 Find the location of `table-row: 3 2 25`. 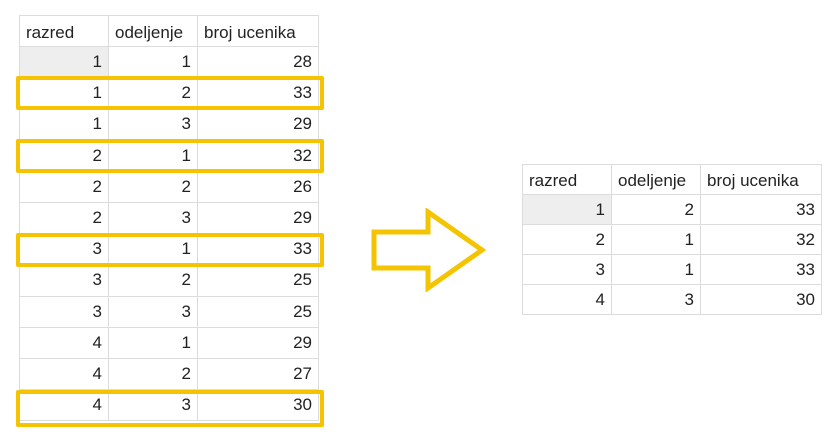

table-row: 3 2 25 is located at coordinates (169, 280).